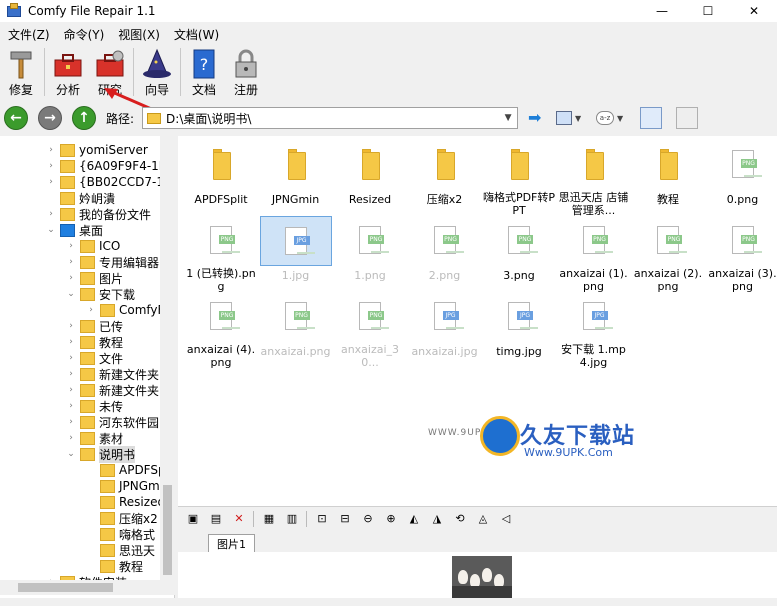 The width and height of the screenshot is (777, 606). Describe the element at coordinates (110, 182) in the screenshot. I see `tree-item: › {BB02CCD7-150` at that location.